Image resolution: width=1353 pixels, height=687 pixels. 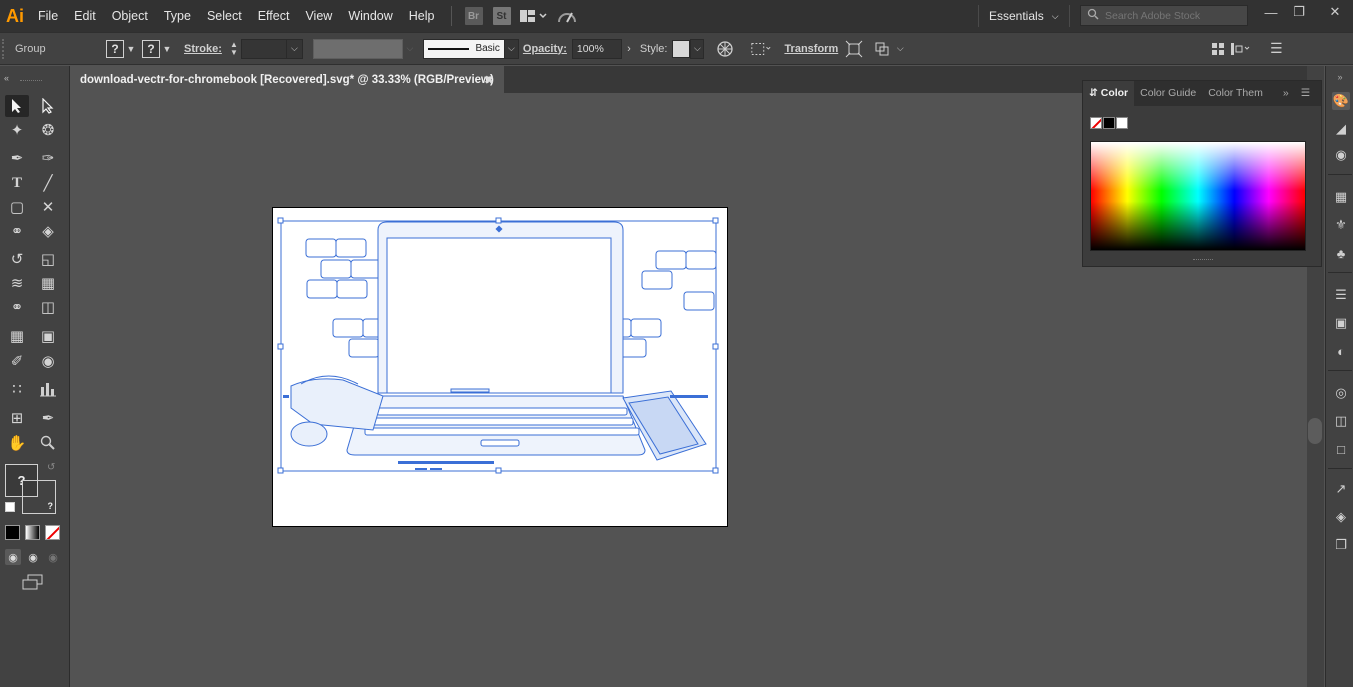 What do you see at coordinates (177, 16) in the screenshot?
I see `menu-type: Type` at bounding box center [177, 16].